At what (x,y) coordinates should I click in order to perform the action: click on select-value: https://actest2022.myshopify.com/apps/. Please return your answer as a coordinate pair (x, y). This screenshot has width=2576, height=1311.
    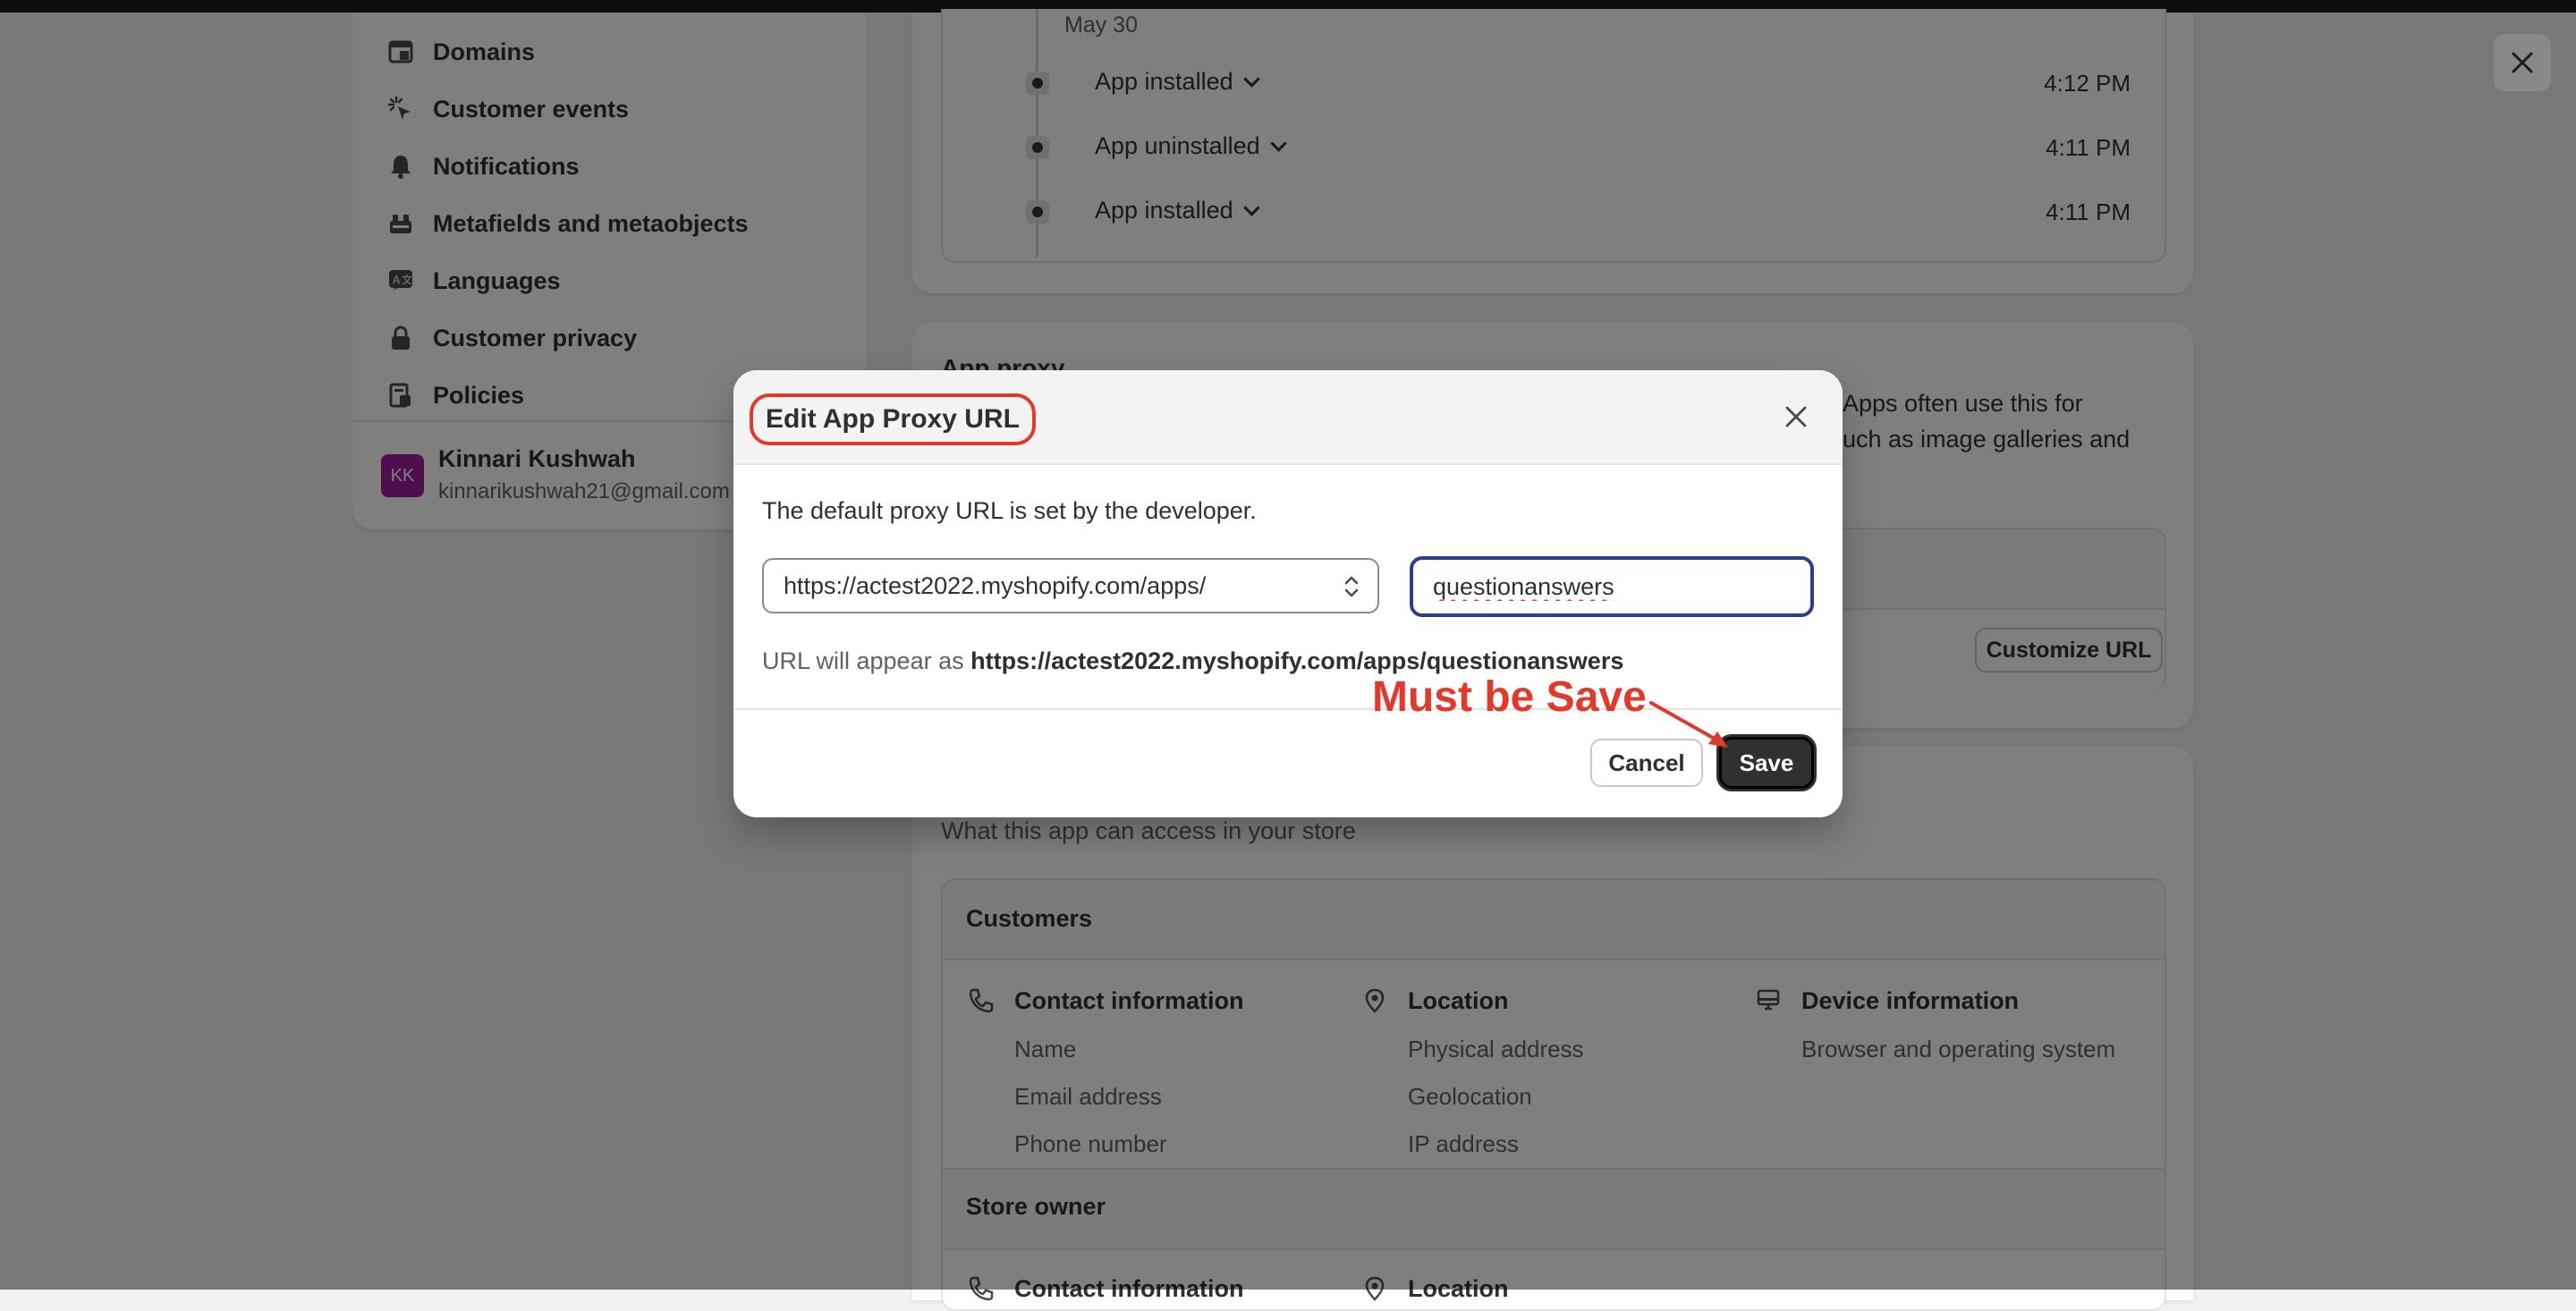
    Looking at the image, I should click on (995, 585).